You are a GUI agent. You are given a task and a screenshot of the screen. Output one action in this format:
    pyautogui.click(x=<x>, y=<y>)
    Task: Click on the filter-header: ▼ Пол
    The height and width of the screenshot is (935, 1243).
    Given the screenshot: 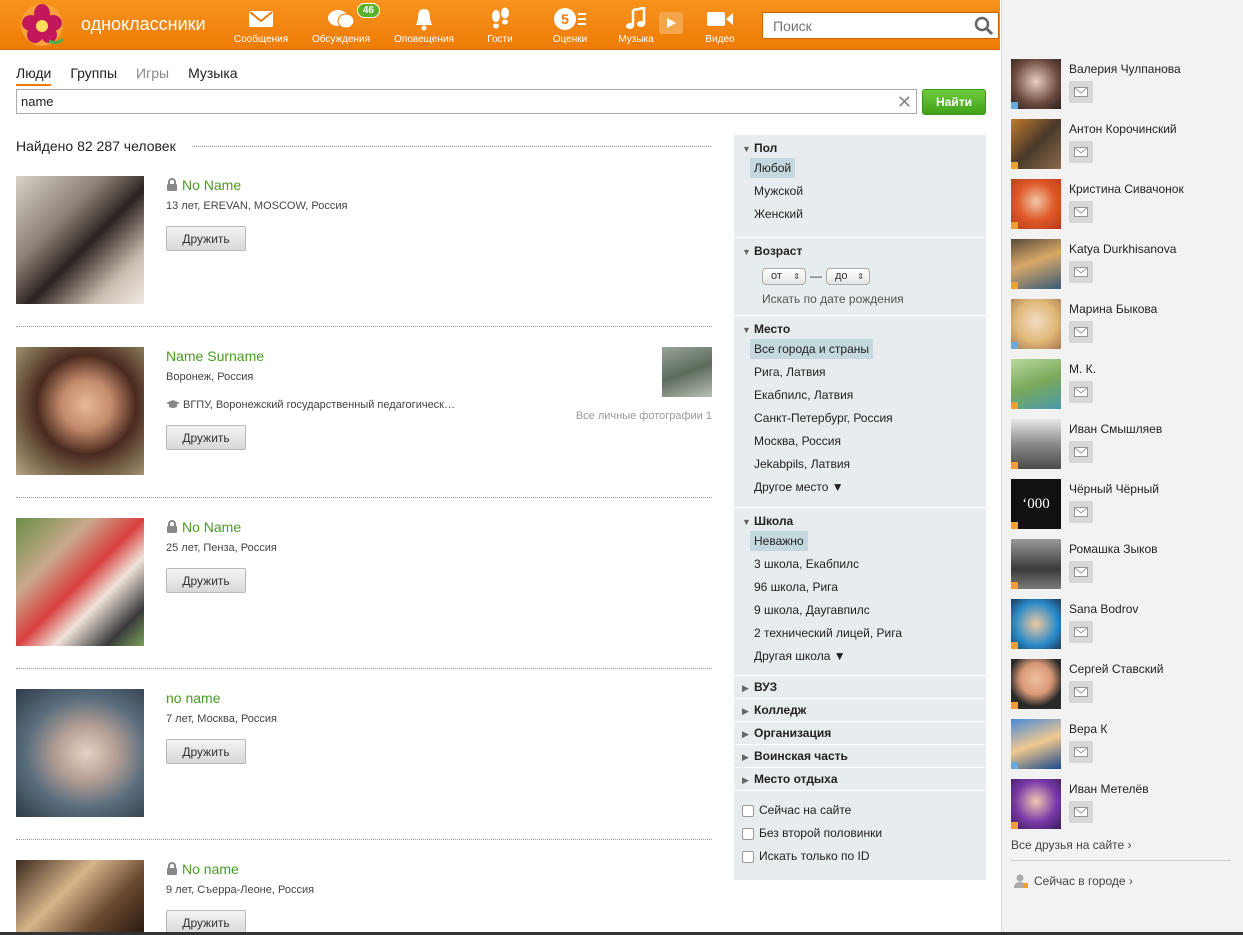 What is the action you would take?
    pyautogui.click(x=864, y=148)
    